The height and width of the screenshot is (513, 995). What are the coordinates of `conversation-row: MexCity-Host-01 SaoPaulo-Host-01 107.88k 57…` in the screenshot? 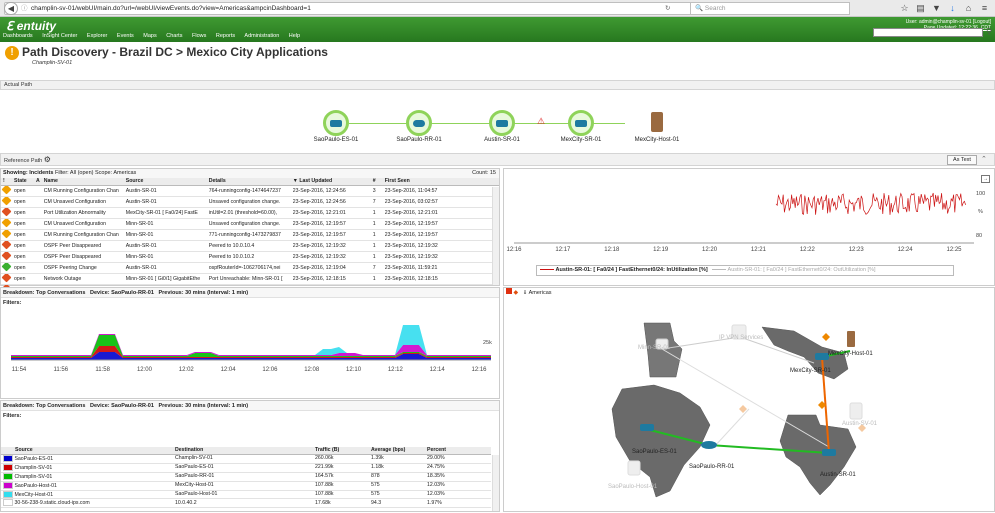 It's located at (246, 495).